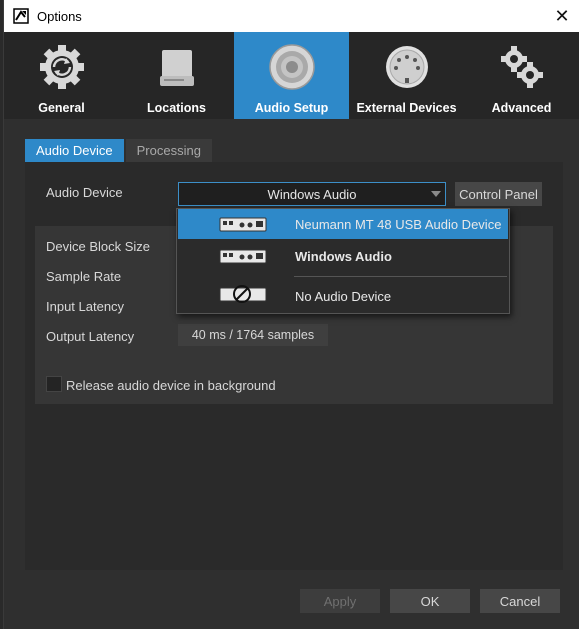  I want to click on app-icon, so click(21, 16).